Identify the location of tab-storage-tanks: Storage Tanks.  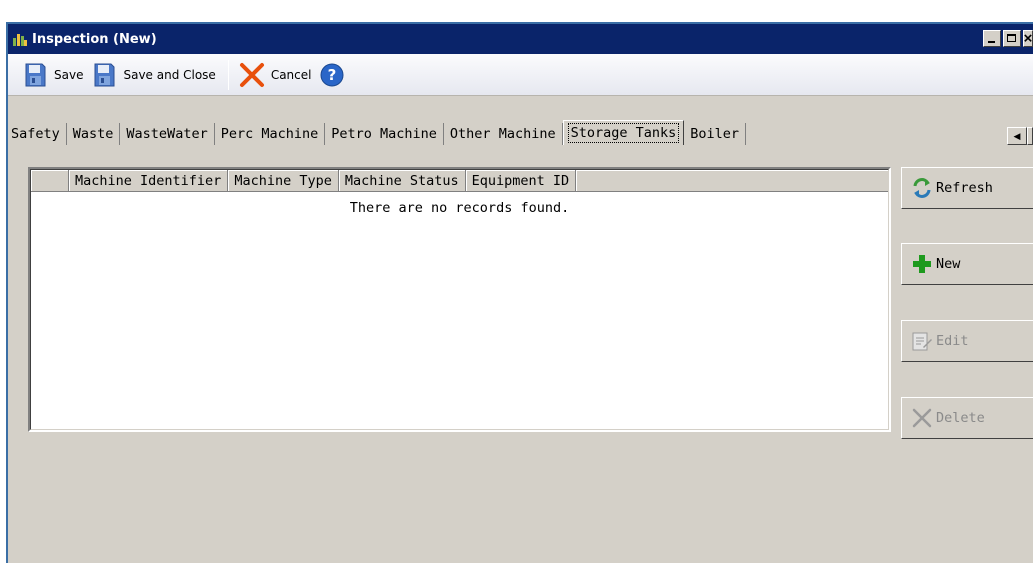
(623, 132).